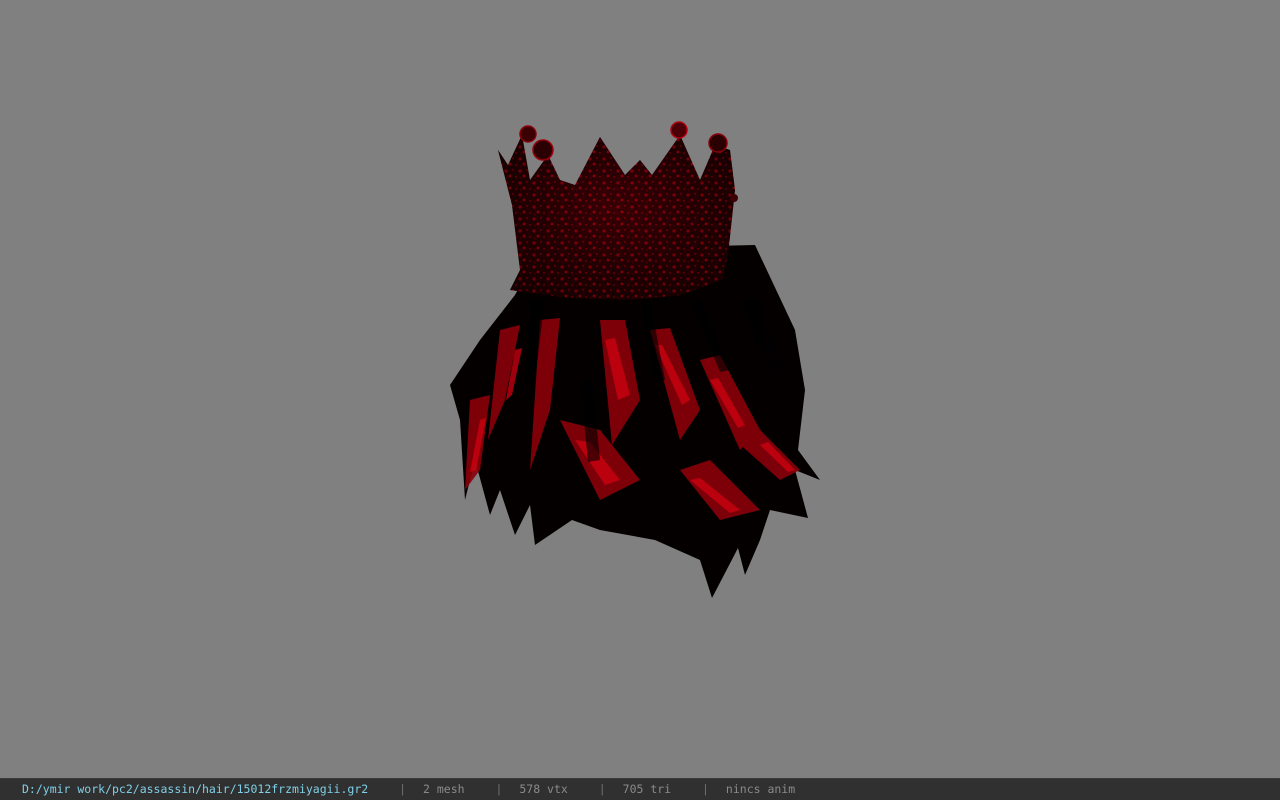  What do you see at coordinates (618, 210) in the screenshot?
I see `crown-mesh` at bounding box center [618, 210].